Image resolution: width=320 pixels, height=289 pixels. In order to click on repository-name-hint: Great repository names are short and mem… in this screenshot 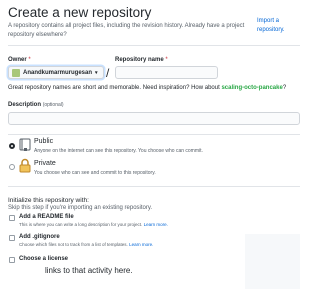, I will do `click(147, 88)`.